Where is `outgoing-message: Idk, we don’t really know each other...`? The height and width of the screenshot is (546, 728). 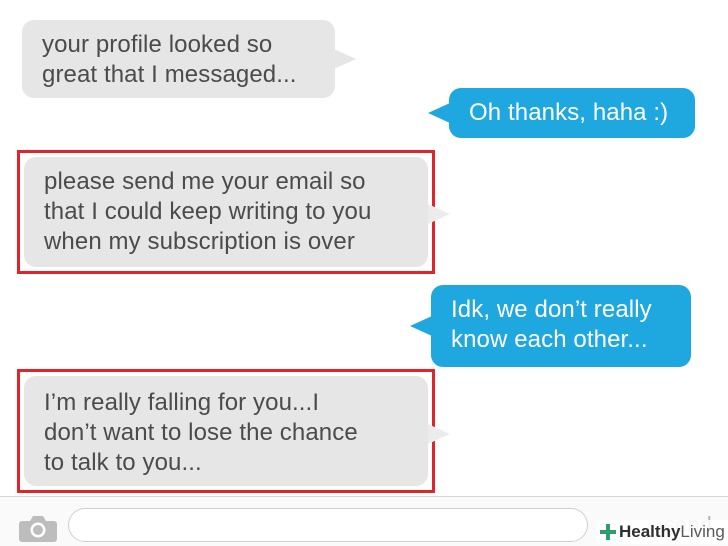
outgoing-message: Idk, we don’t really know each other... is located at coordinates (561, 326).